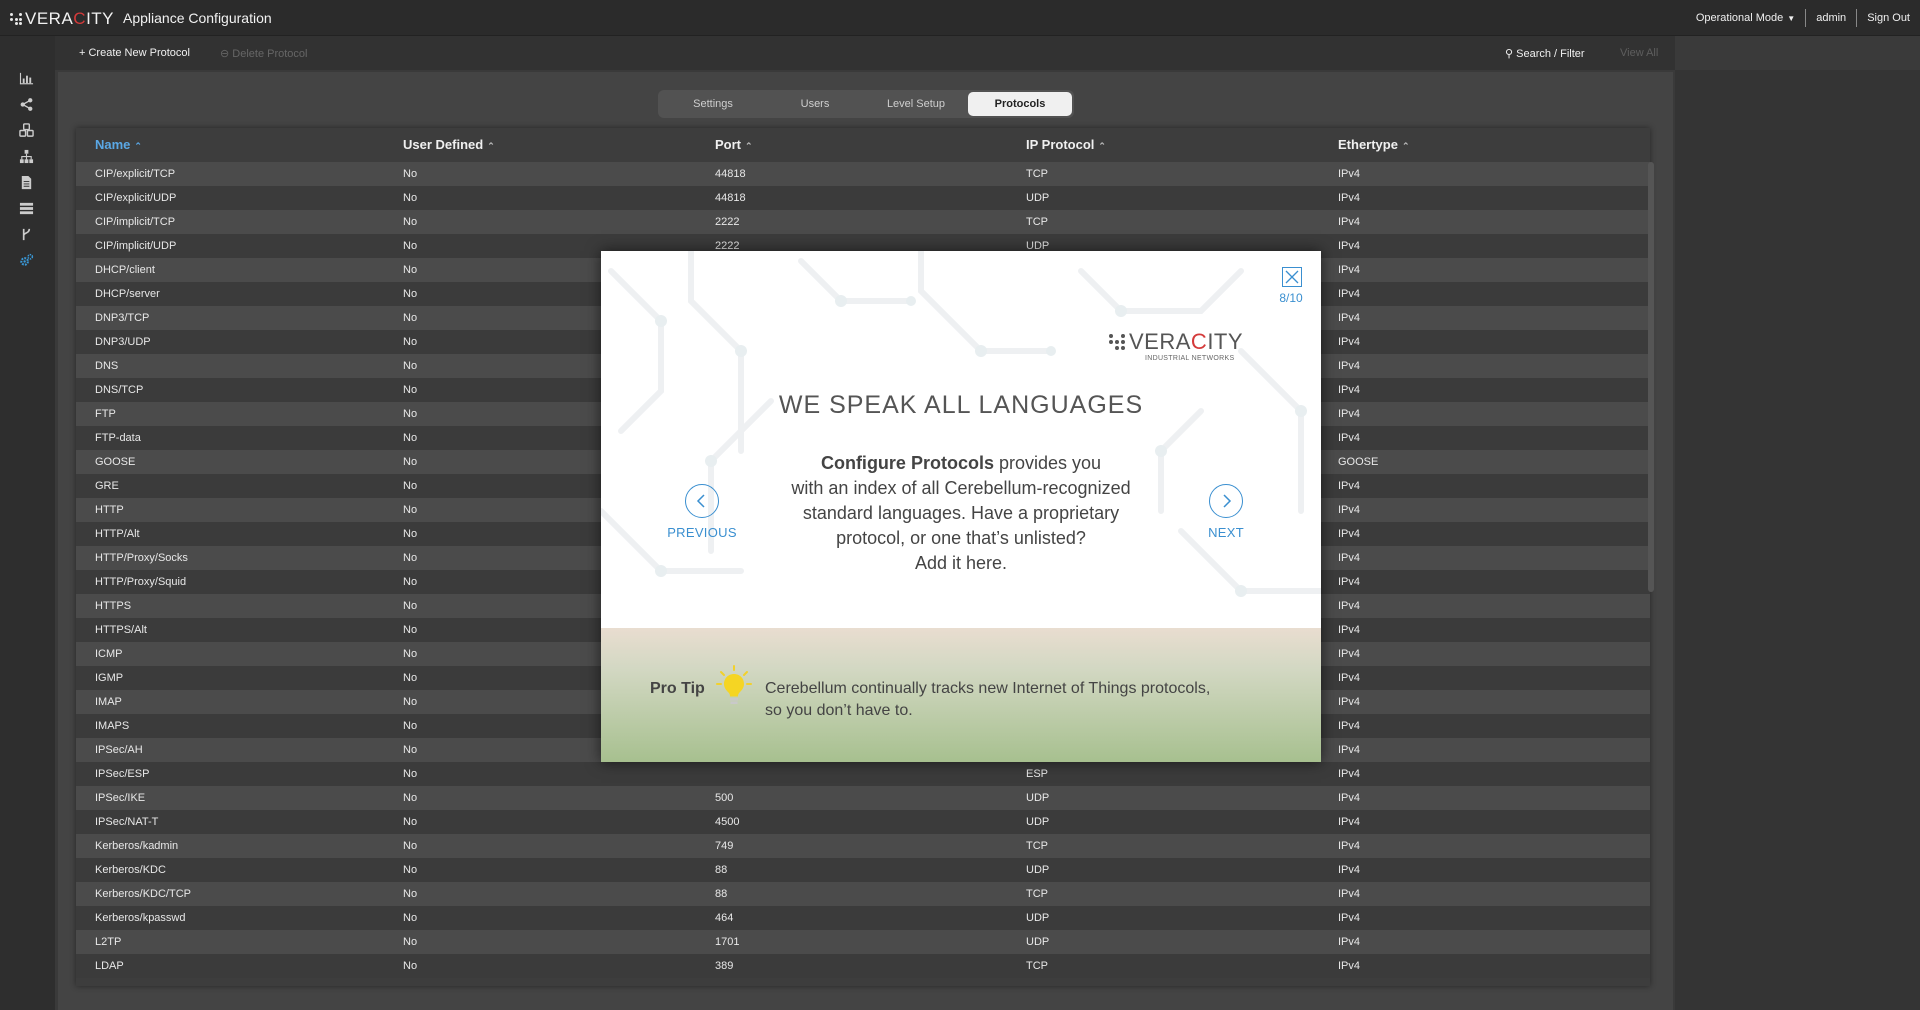  I want to click on table-cell: DNP3/TCP, so click(122, 318).